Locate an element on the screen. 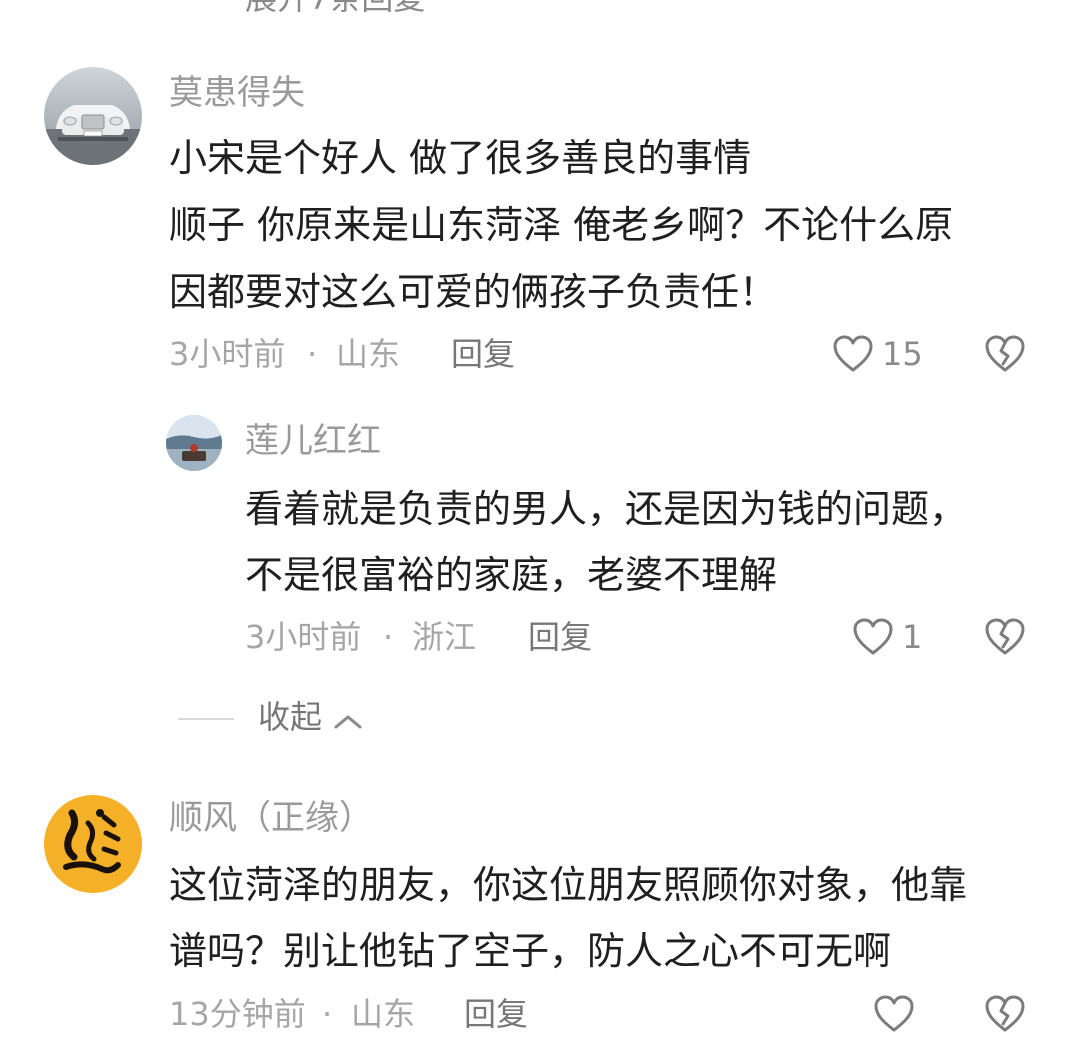  chevron-up-icon is located at coordinates (348, 724).